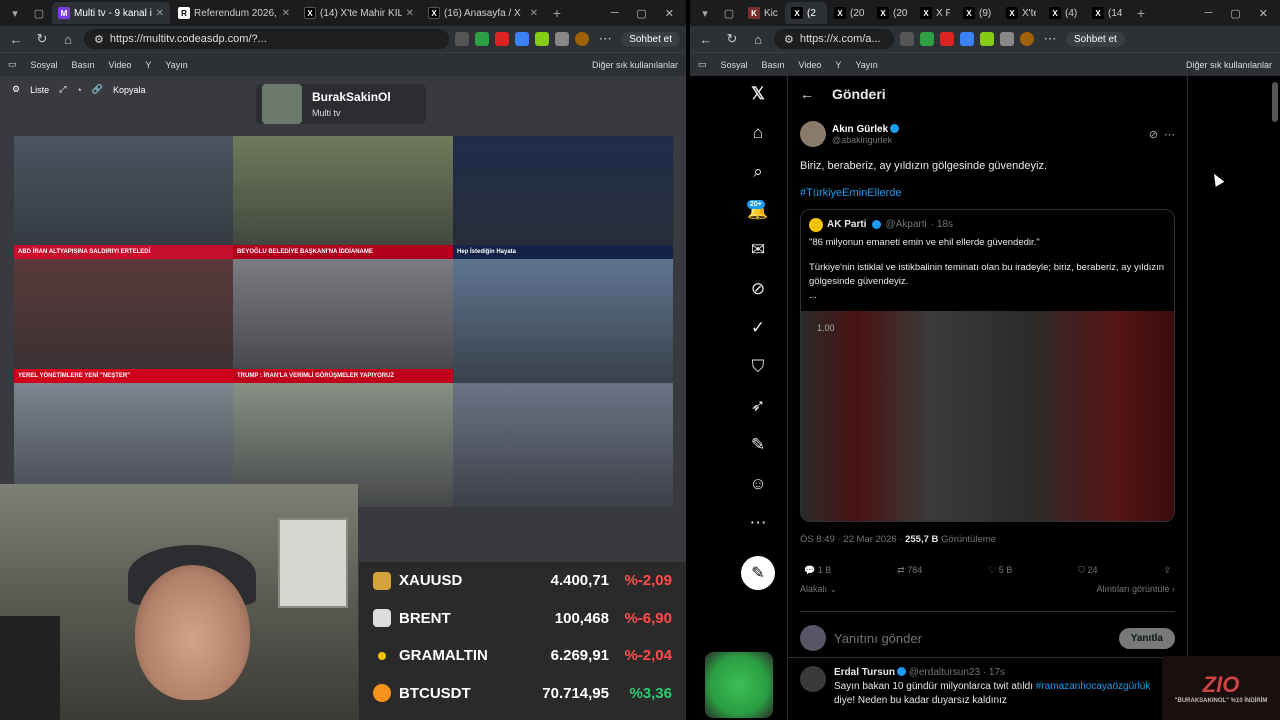 This screenshot has height=720, width=1280. Describe the element at coordinates (758, 406) in the screenshot. I see `business-nav-icon: ➶` at that location.